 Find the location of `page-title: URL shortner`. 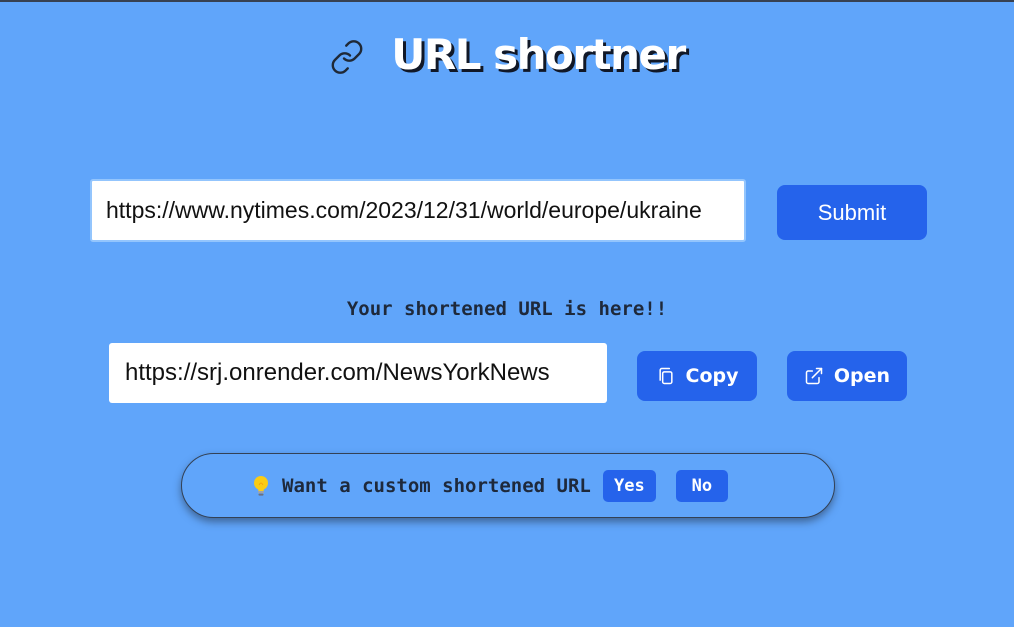

page-title: URL shortner is located at coordinates (538, 54).